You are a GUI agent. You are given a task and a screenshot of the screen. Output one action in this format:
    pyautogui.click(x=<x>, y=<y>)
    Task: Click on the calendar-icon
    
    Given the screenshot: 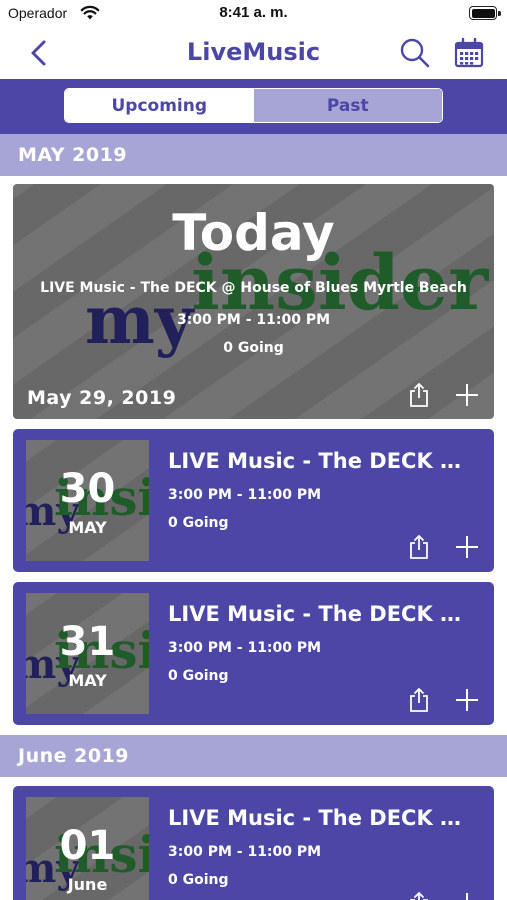 What is the action you would take?
    pyautogui.click(x=469, y=52)
    